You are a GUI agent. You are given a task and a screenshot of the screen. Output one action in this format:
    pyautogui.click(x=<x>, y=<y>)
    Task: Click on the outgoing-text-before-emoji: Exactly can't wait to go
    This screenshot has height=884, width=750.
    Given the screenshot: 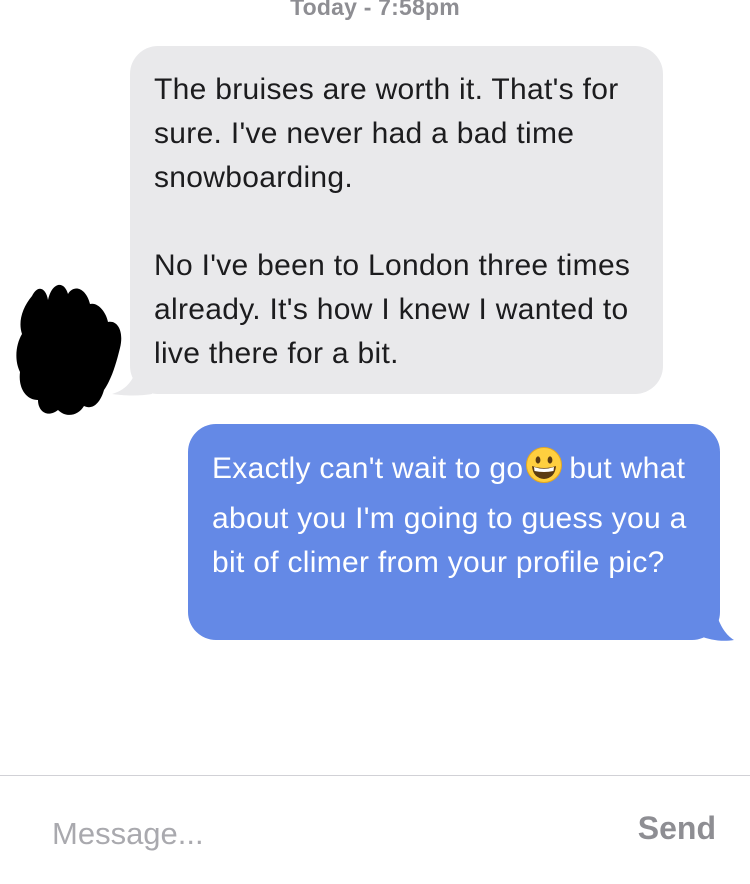 What is the action you would take?
    pyautogui.click(x=368, y=468)
    